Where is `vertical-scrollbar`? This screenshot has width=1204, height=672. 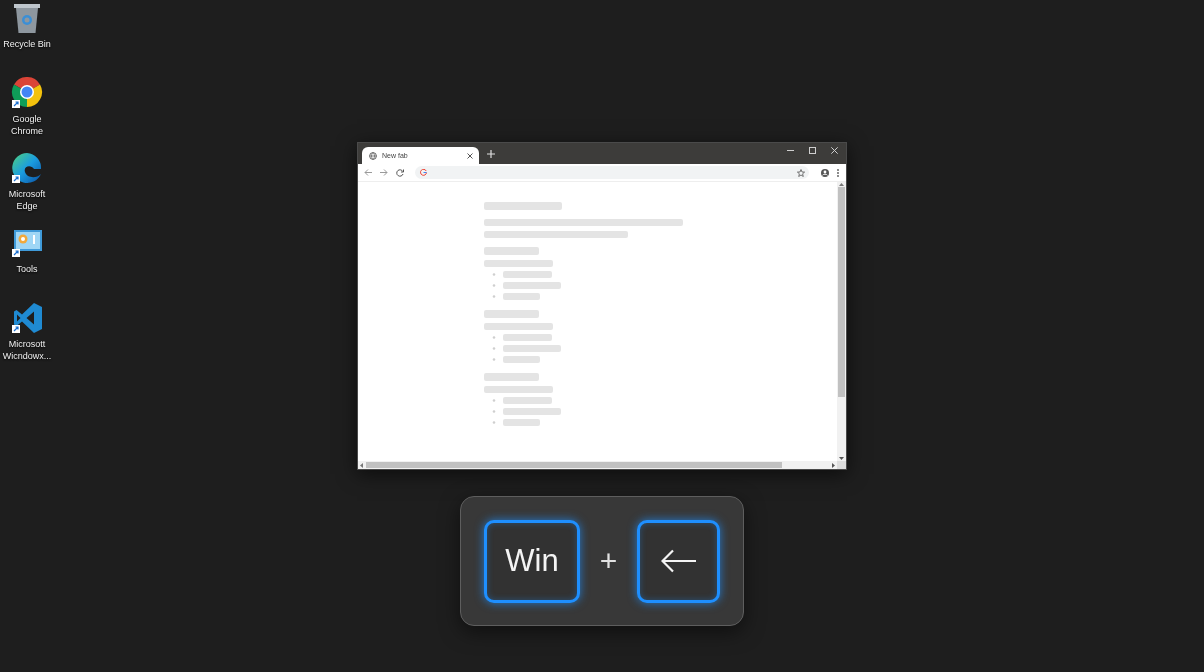
vertical-scrollbar is located at coordinates (841, 321).